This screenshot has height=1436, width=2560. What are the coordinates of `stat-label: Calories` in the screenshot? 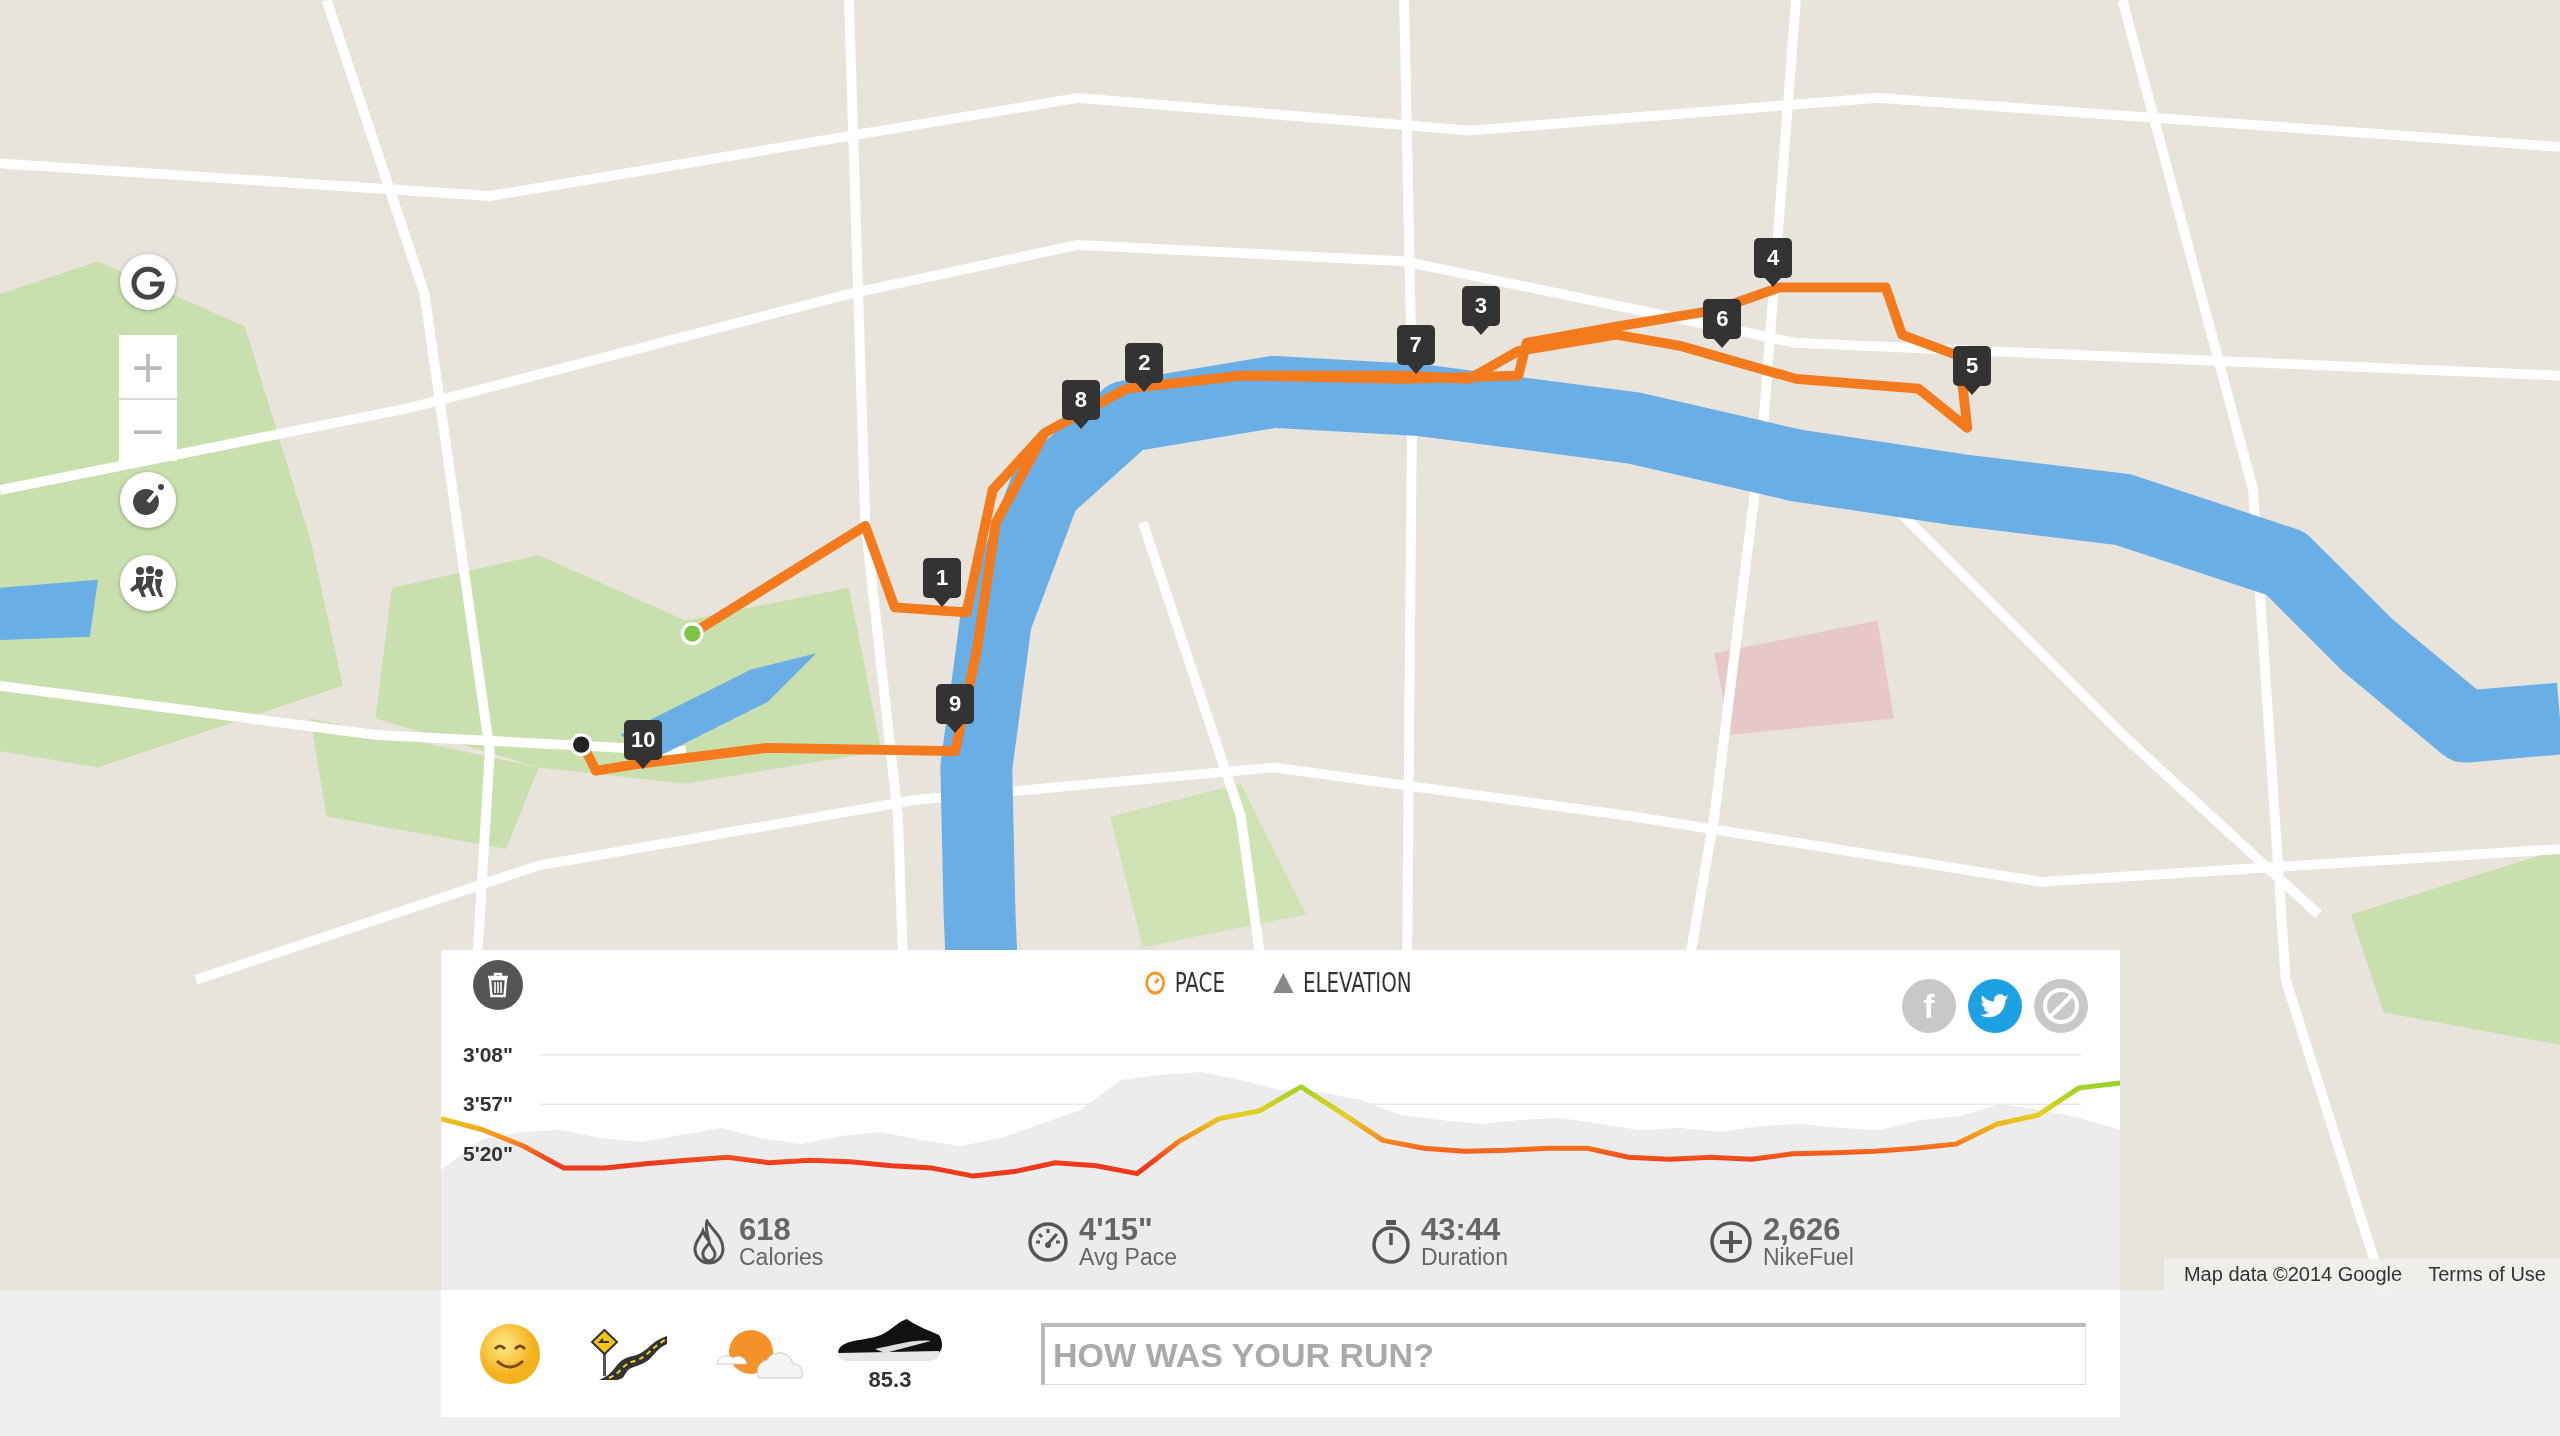 It's located at (781, 1257).